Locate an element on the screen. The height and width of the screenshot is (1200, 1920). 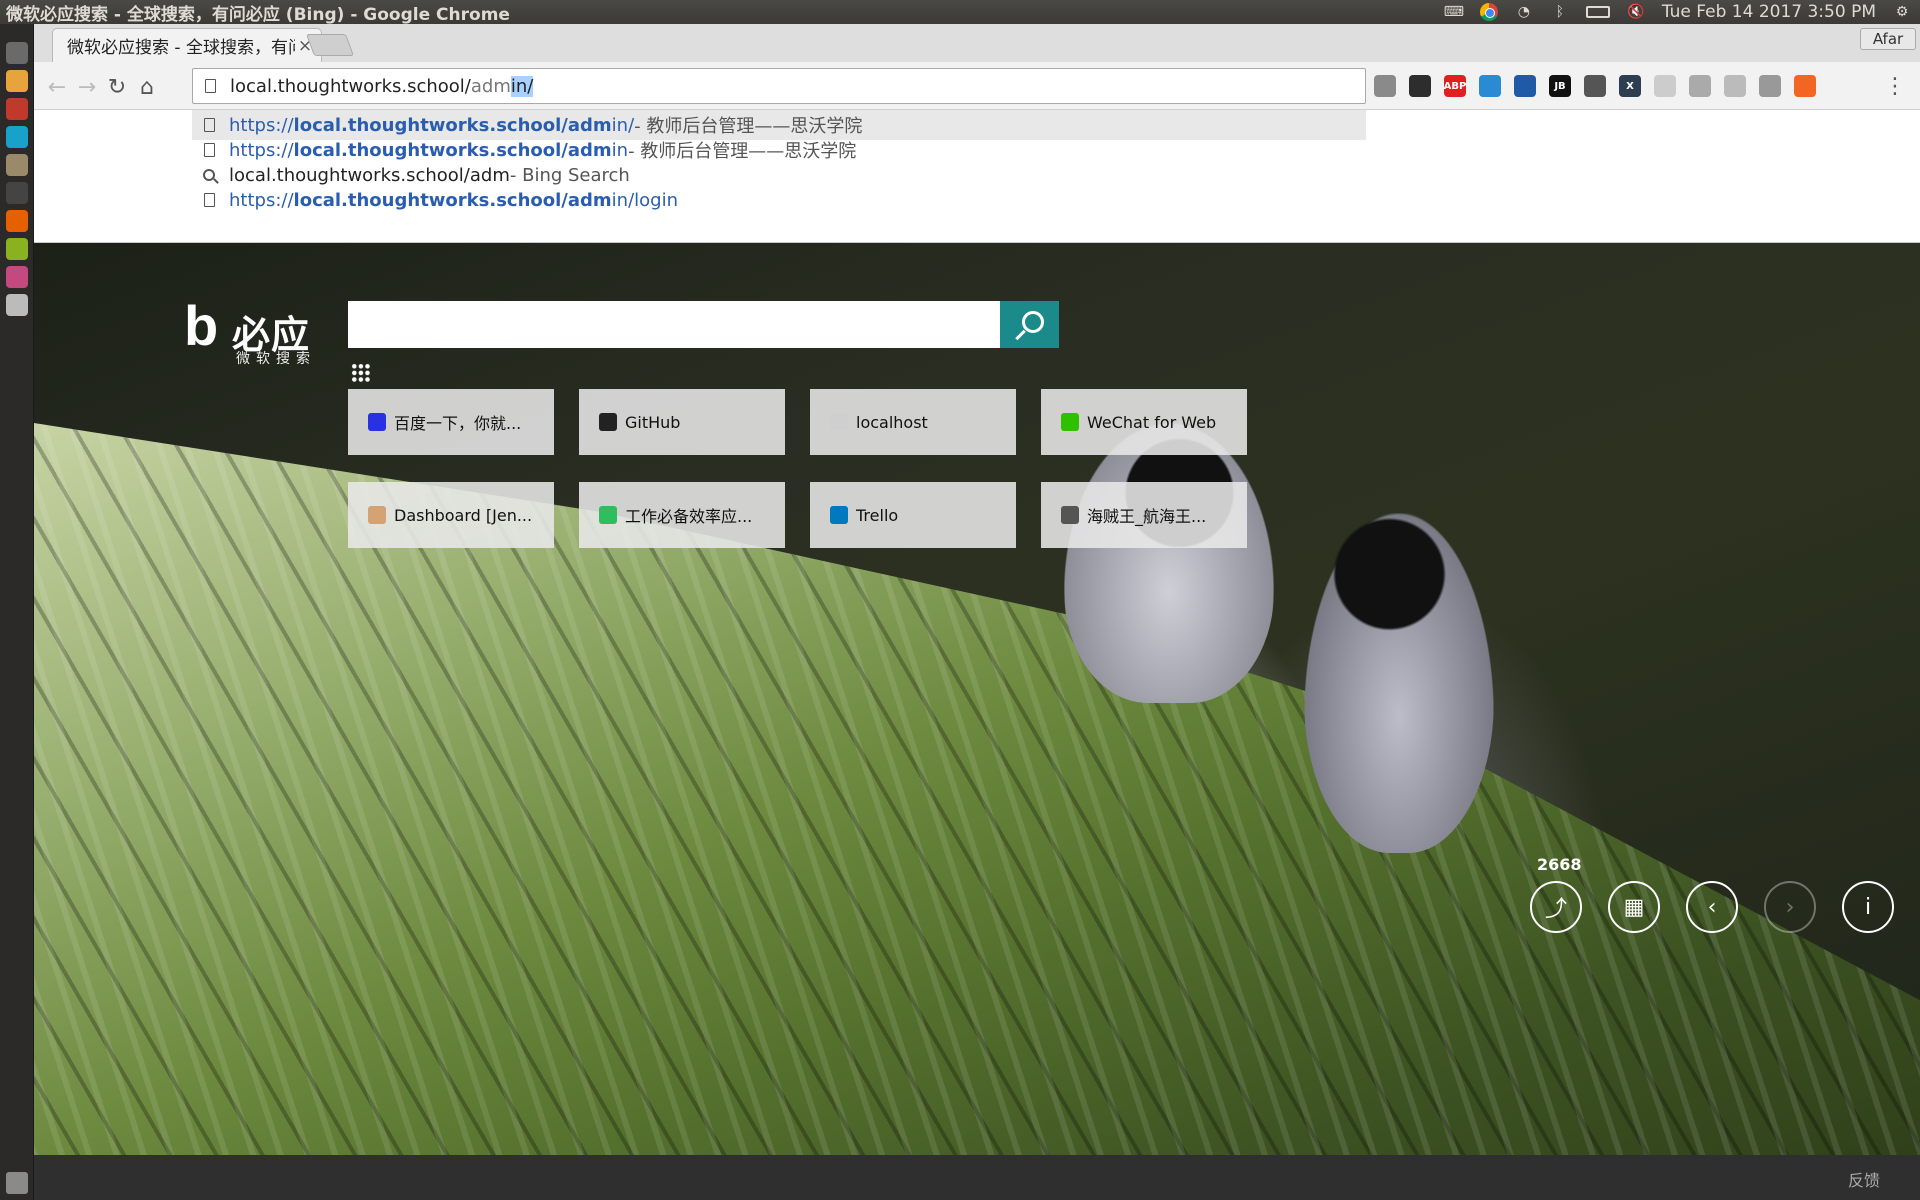
top-site-label: GitHub is located at coordinates (653, 422).